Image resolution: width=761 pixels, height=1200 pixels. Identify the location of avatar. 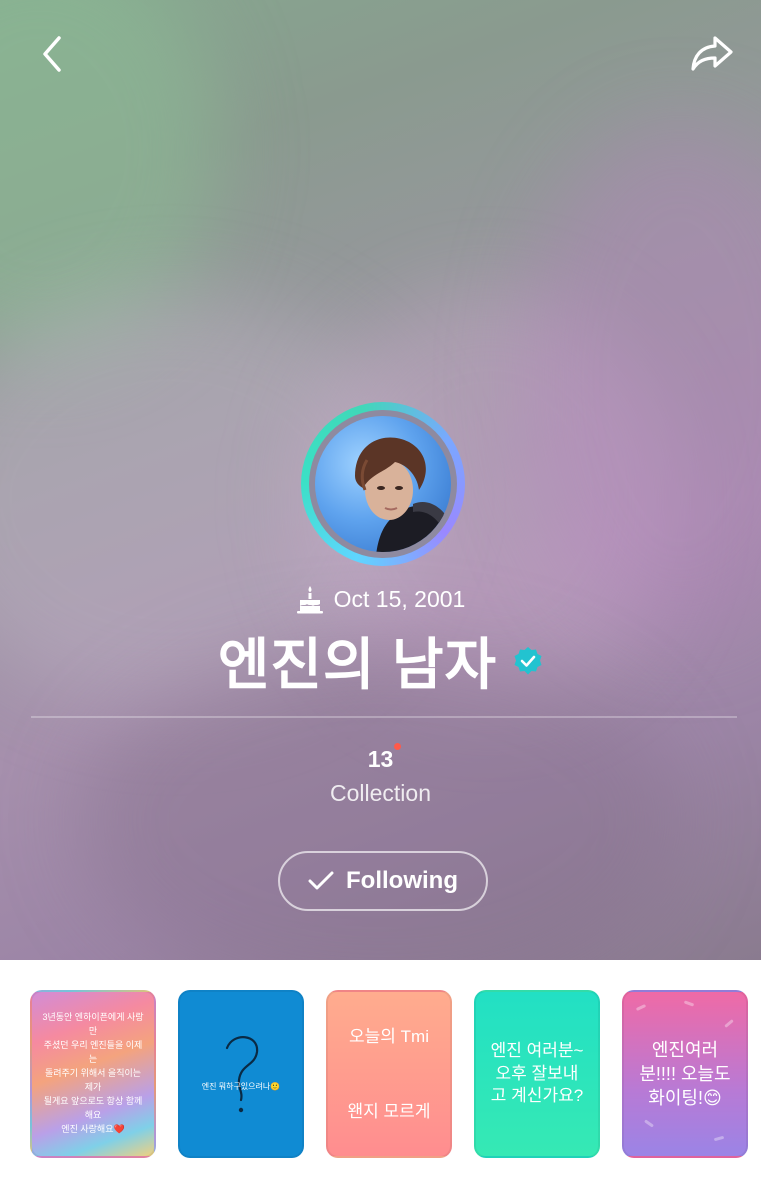
(383, 484).